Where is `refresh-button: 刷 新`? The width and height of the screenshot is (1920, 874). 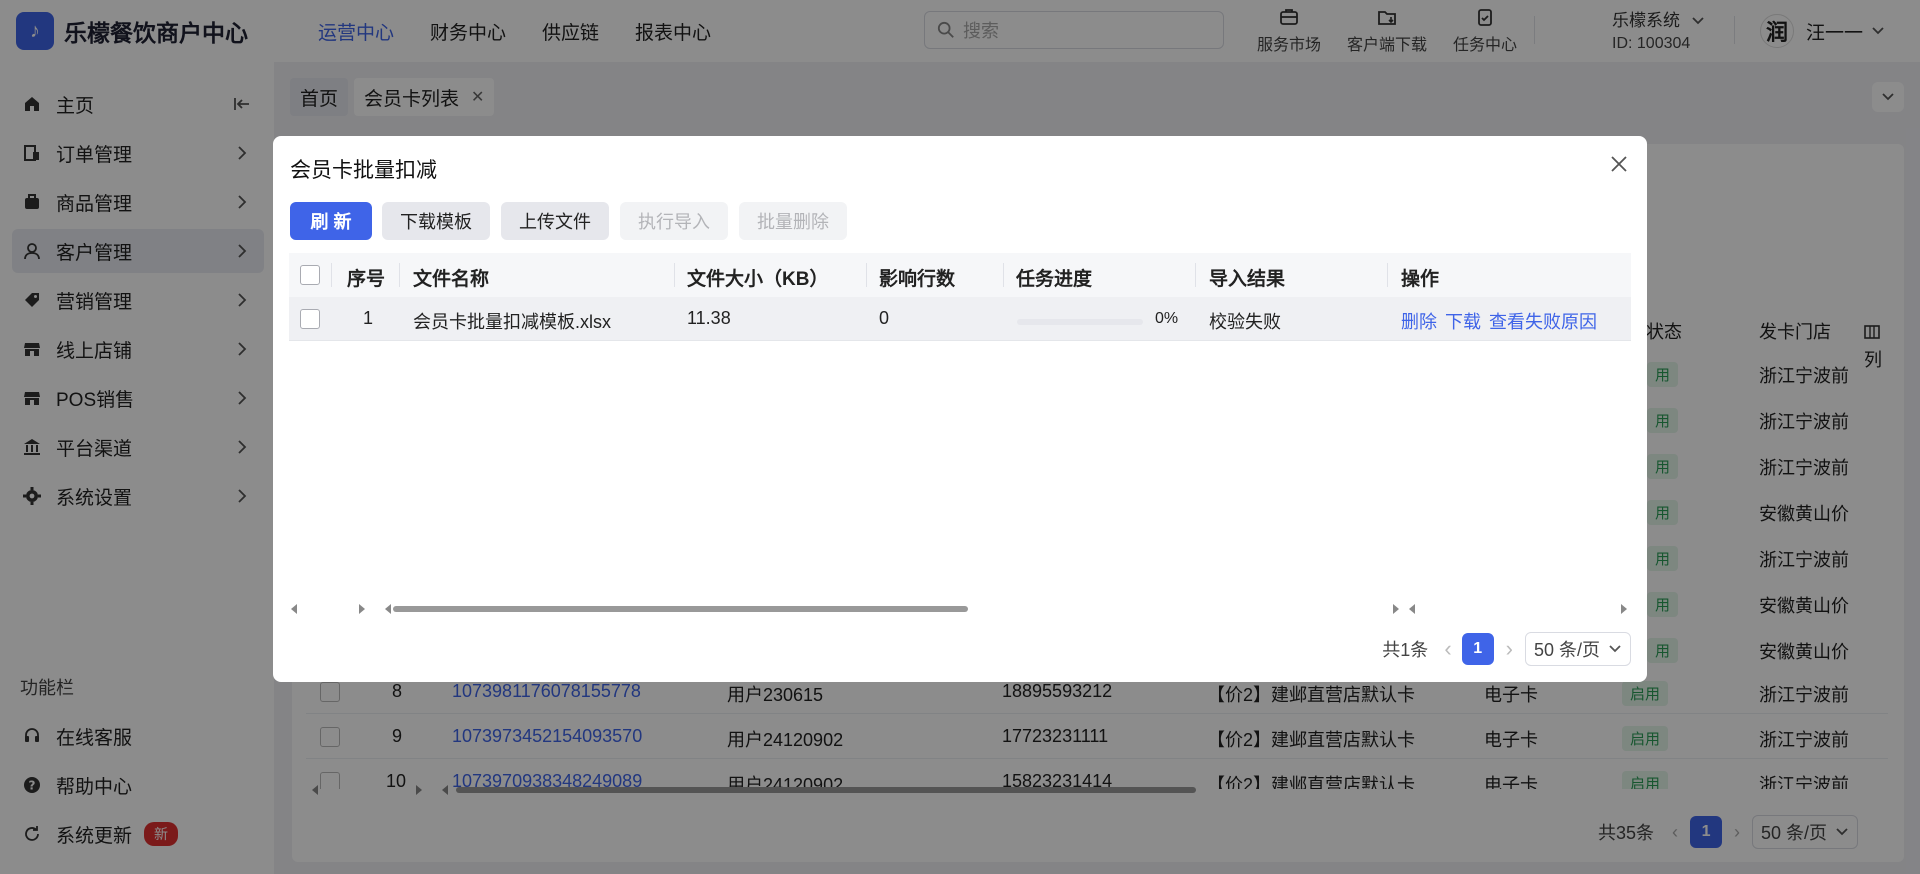
refresh-button: 刷 新 is located at coordinates (331, 221).